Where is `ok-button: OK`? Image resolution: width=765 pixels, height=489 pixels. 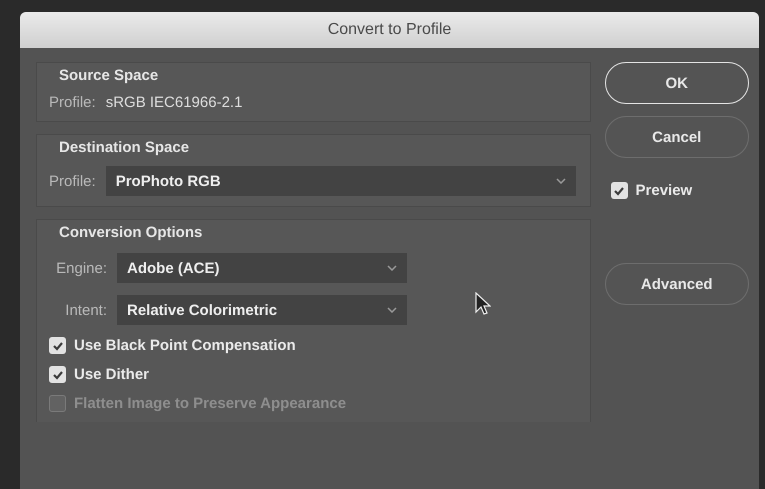
ok-button: OK is located at coordinates (676, 83).